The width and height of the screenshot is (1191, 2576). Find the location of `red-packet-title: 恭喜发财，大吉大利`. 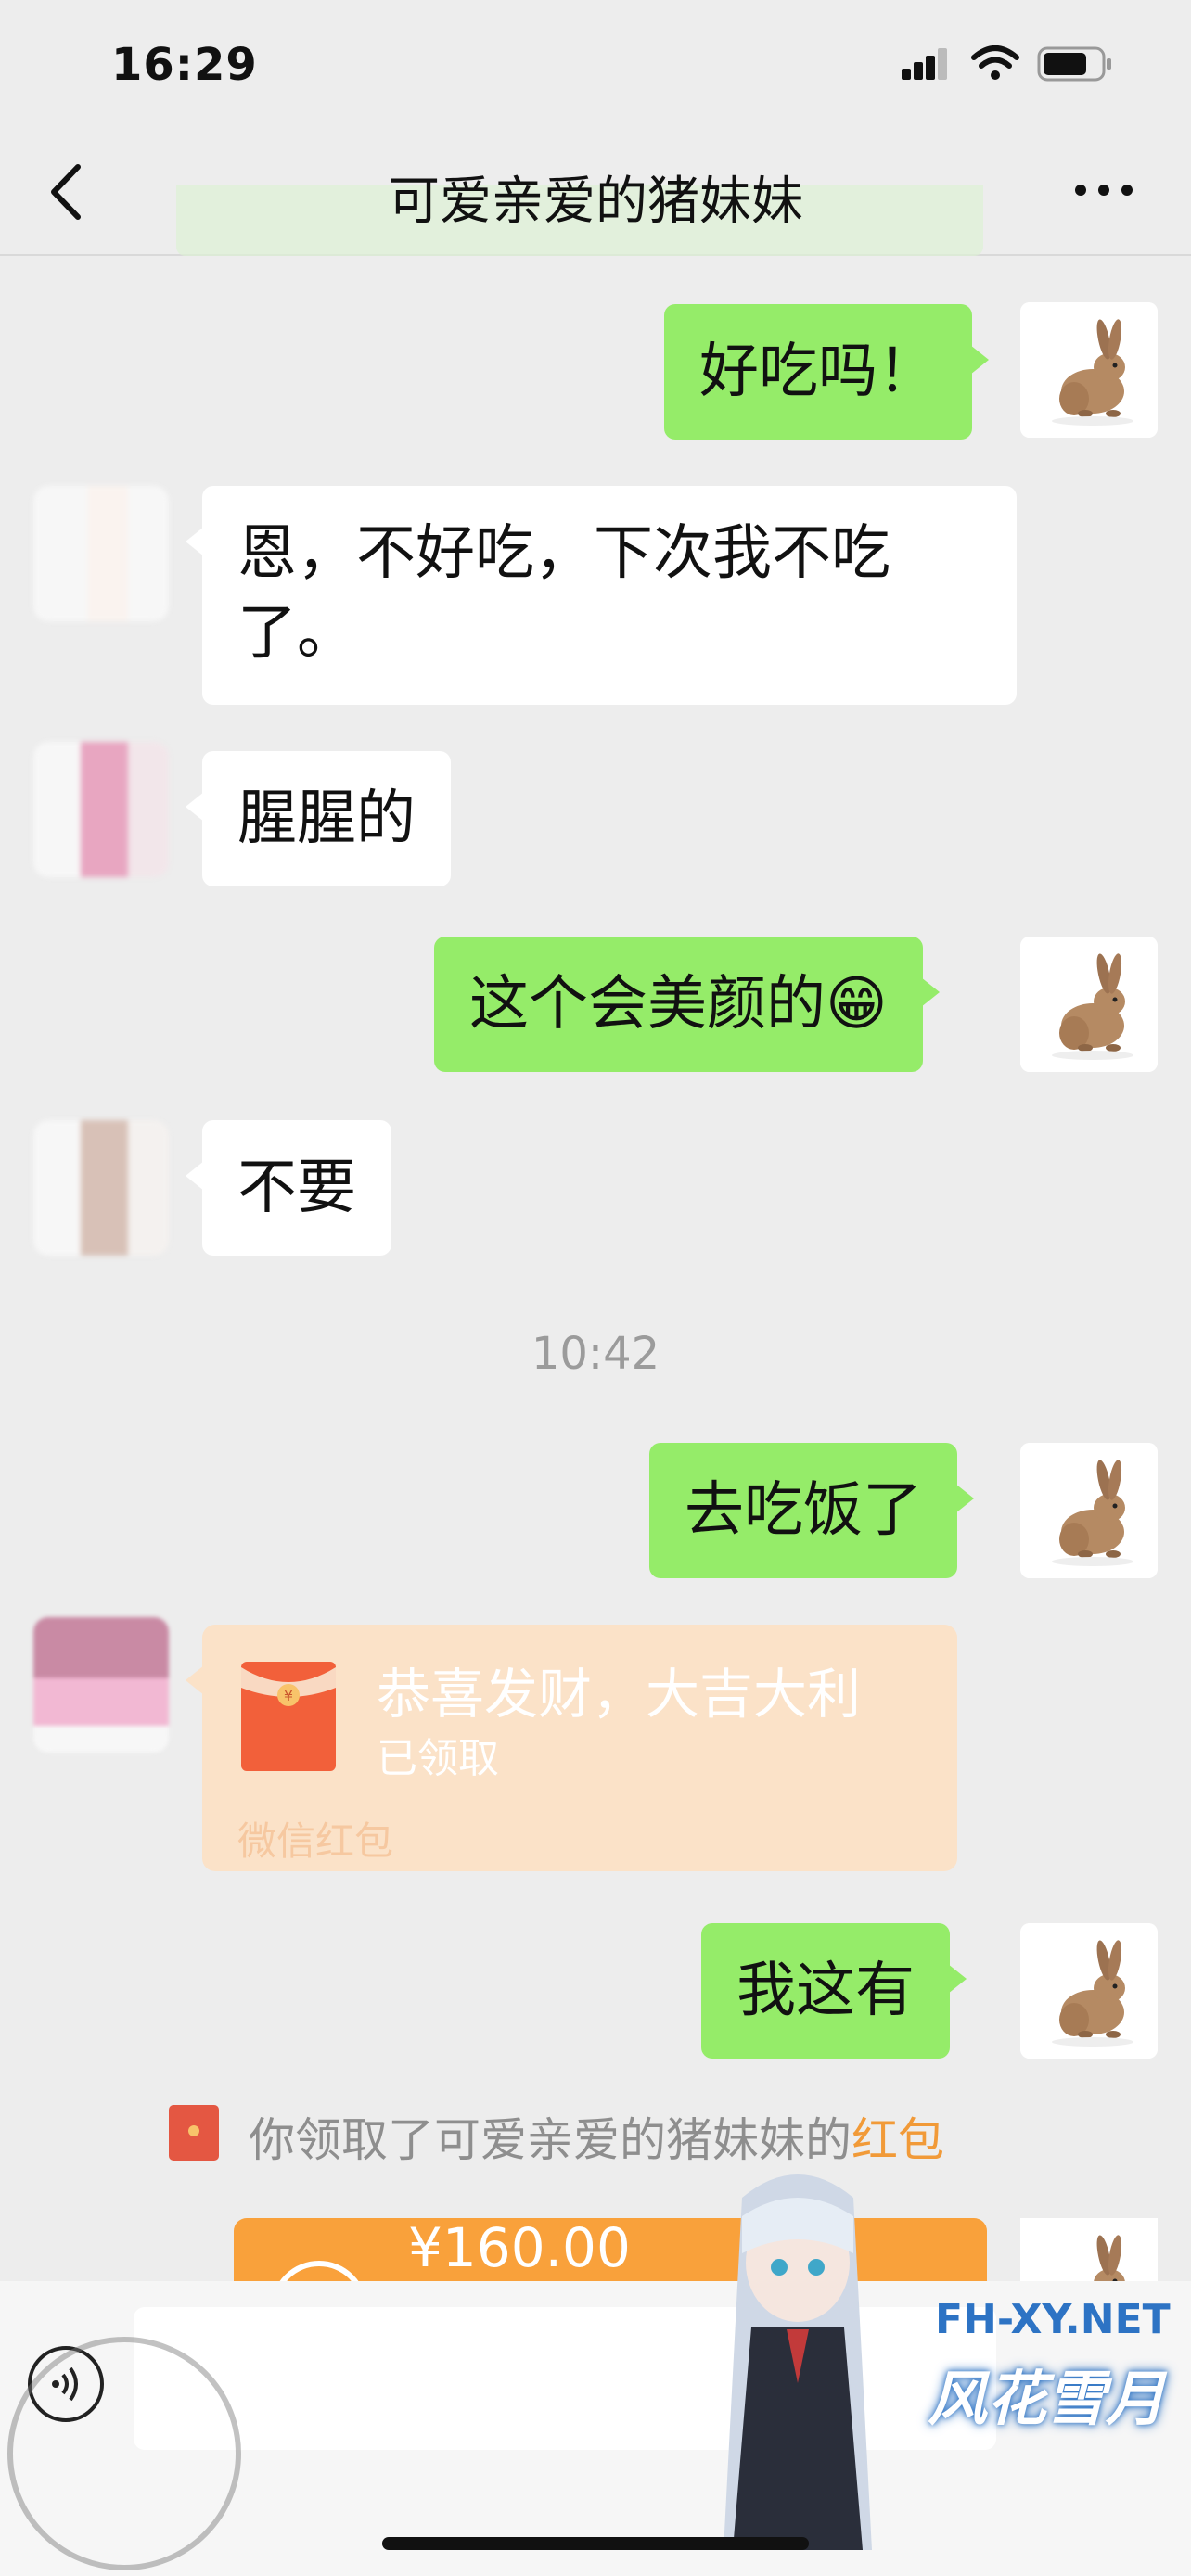

red-packet-title: 恭喜发财，大吉大利 is located at coordinates (619, 1694).